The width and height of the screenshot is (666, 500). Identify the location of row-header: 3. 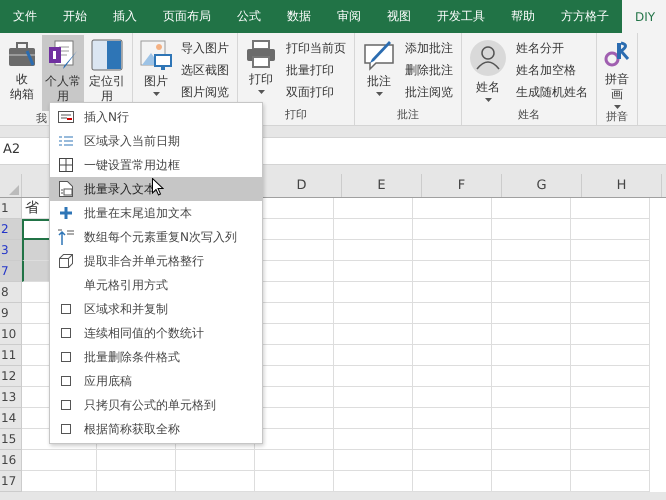
(11, 250).